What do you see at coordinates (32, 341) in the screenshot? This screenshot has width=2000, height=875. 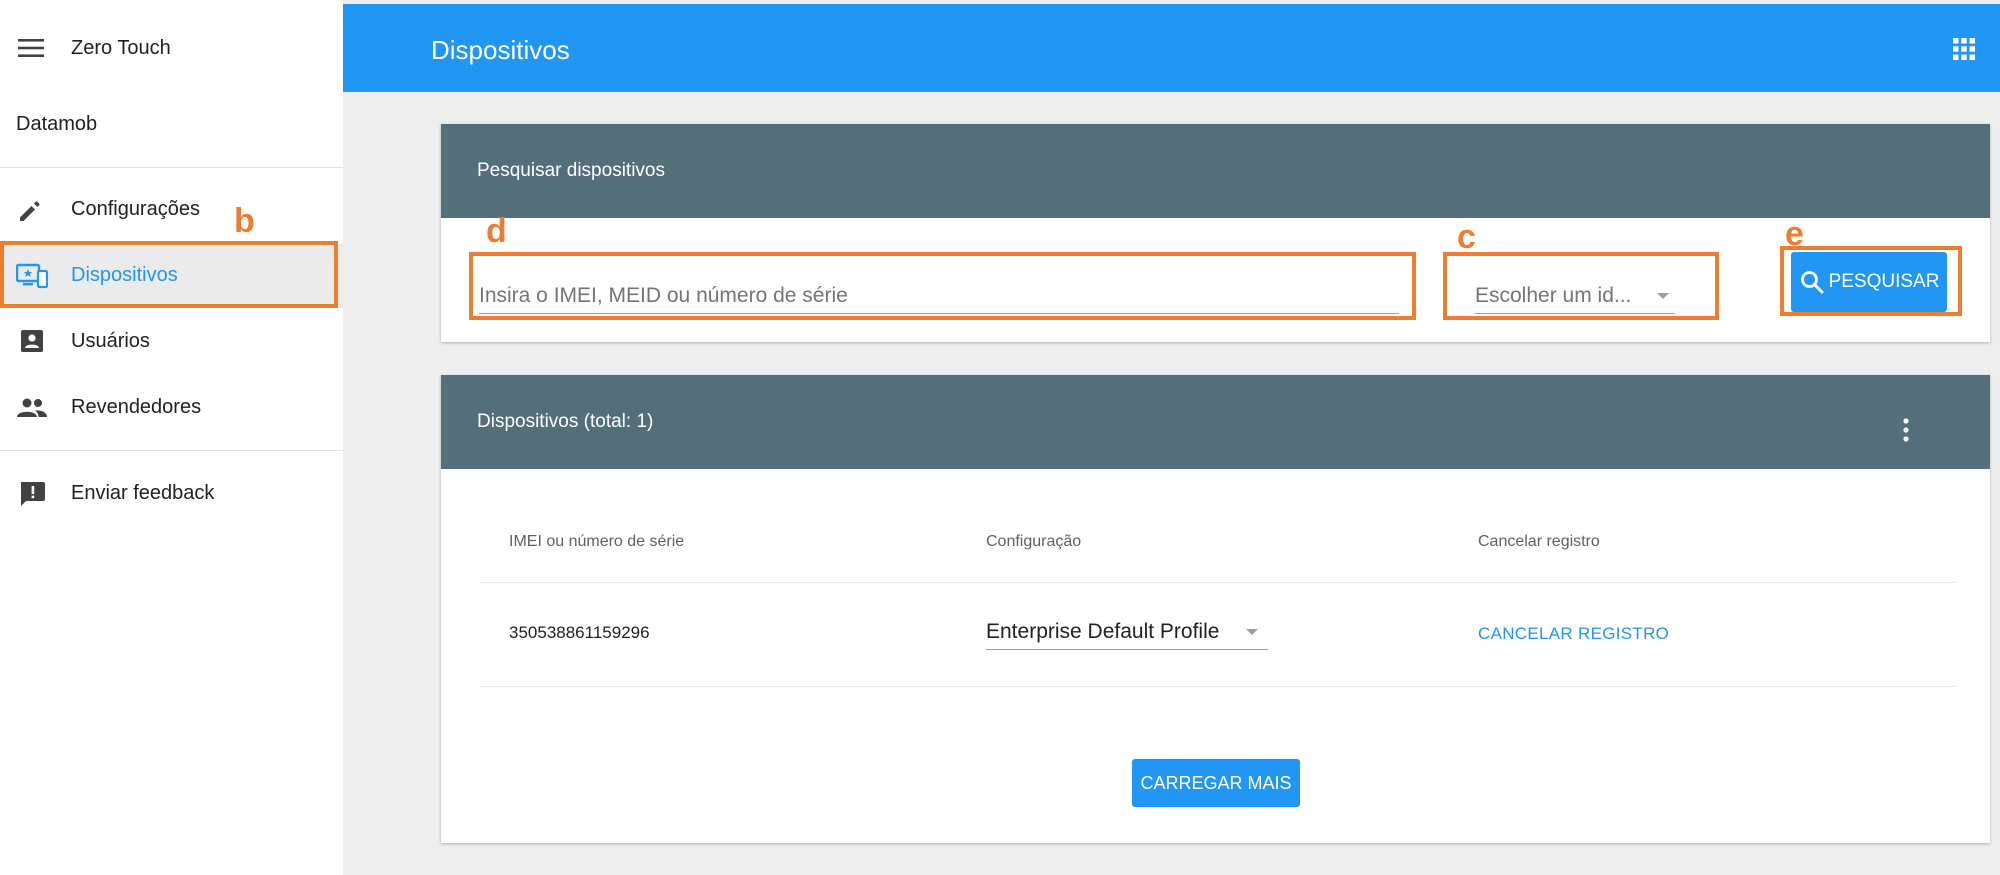 I see `account-box-icon` at bounding box center [32, 341].